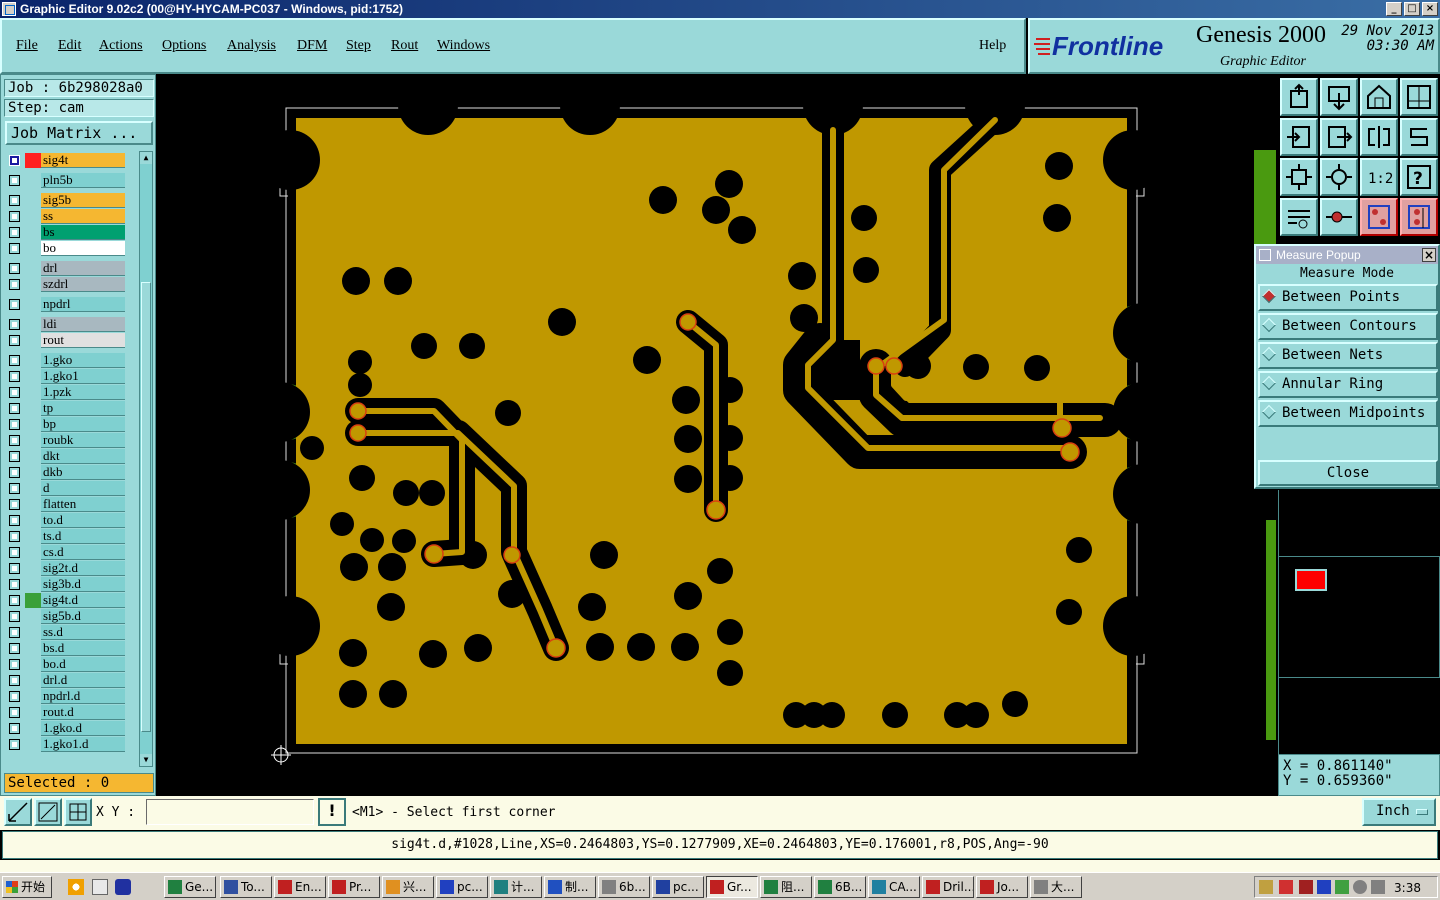 The height and width of the screenshot is (900, 1440). I want to click on layer-name: sig4t.d, so click(83, 600).